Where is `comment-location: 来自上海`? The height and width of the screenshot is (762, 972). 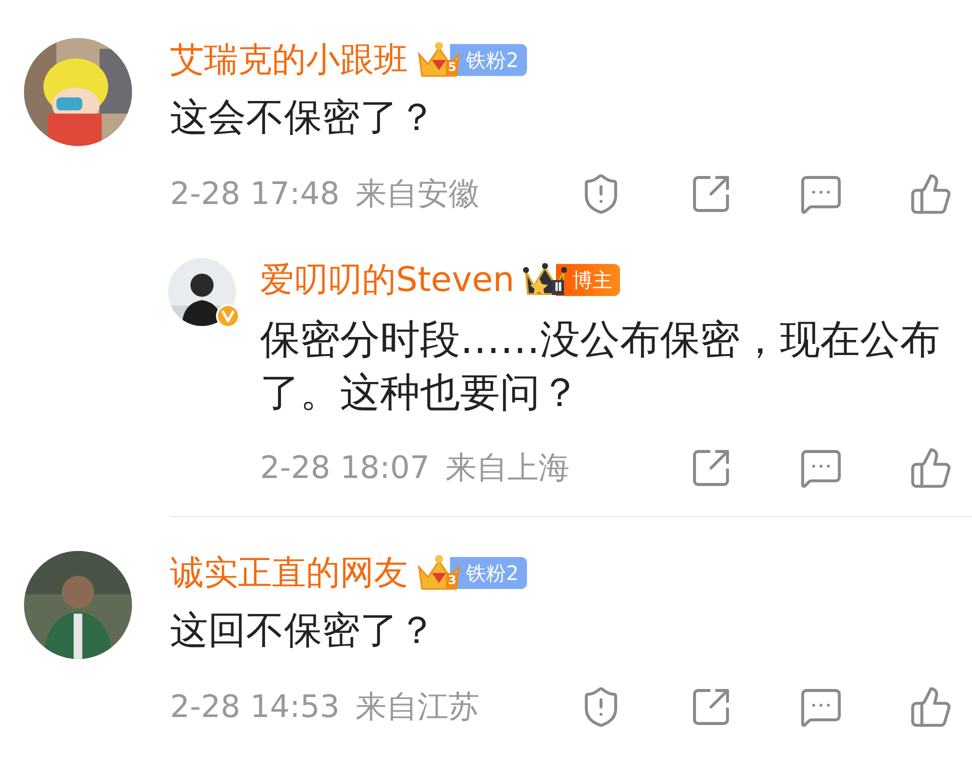 comment-location: 来自上海 is located at coordinates (508, 468).